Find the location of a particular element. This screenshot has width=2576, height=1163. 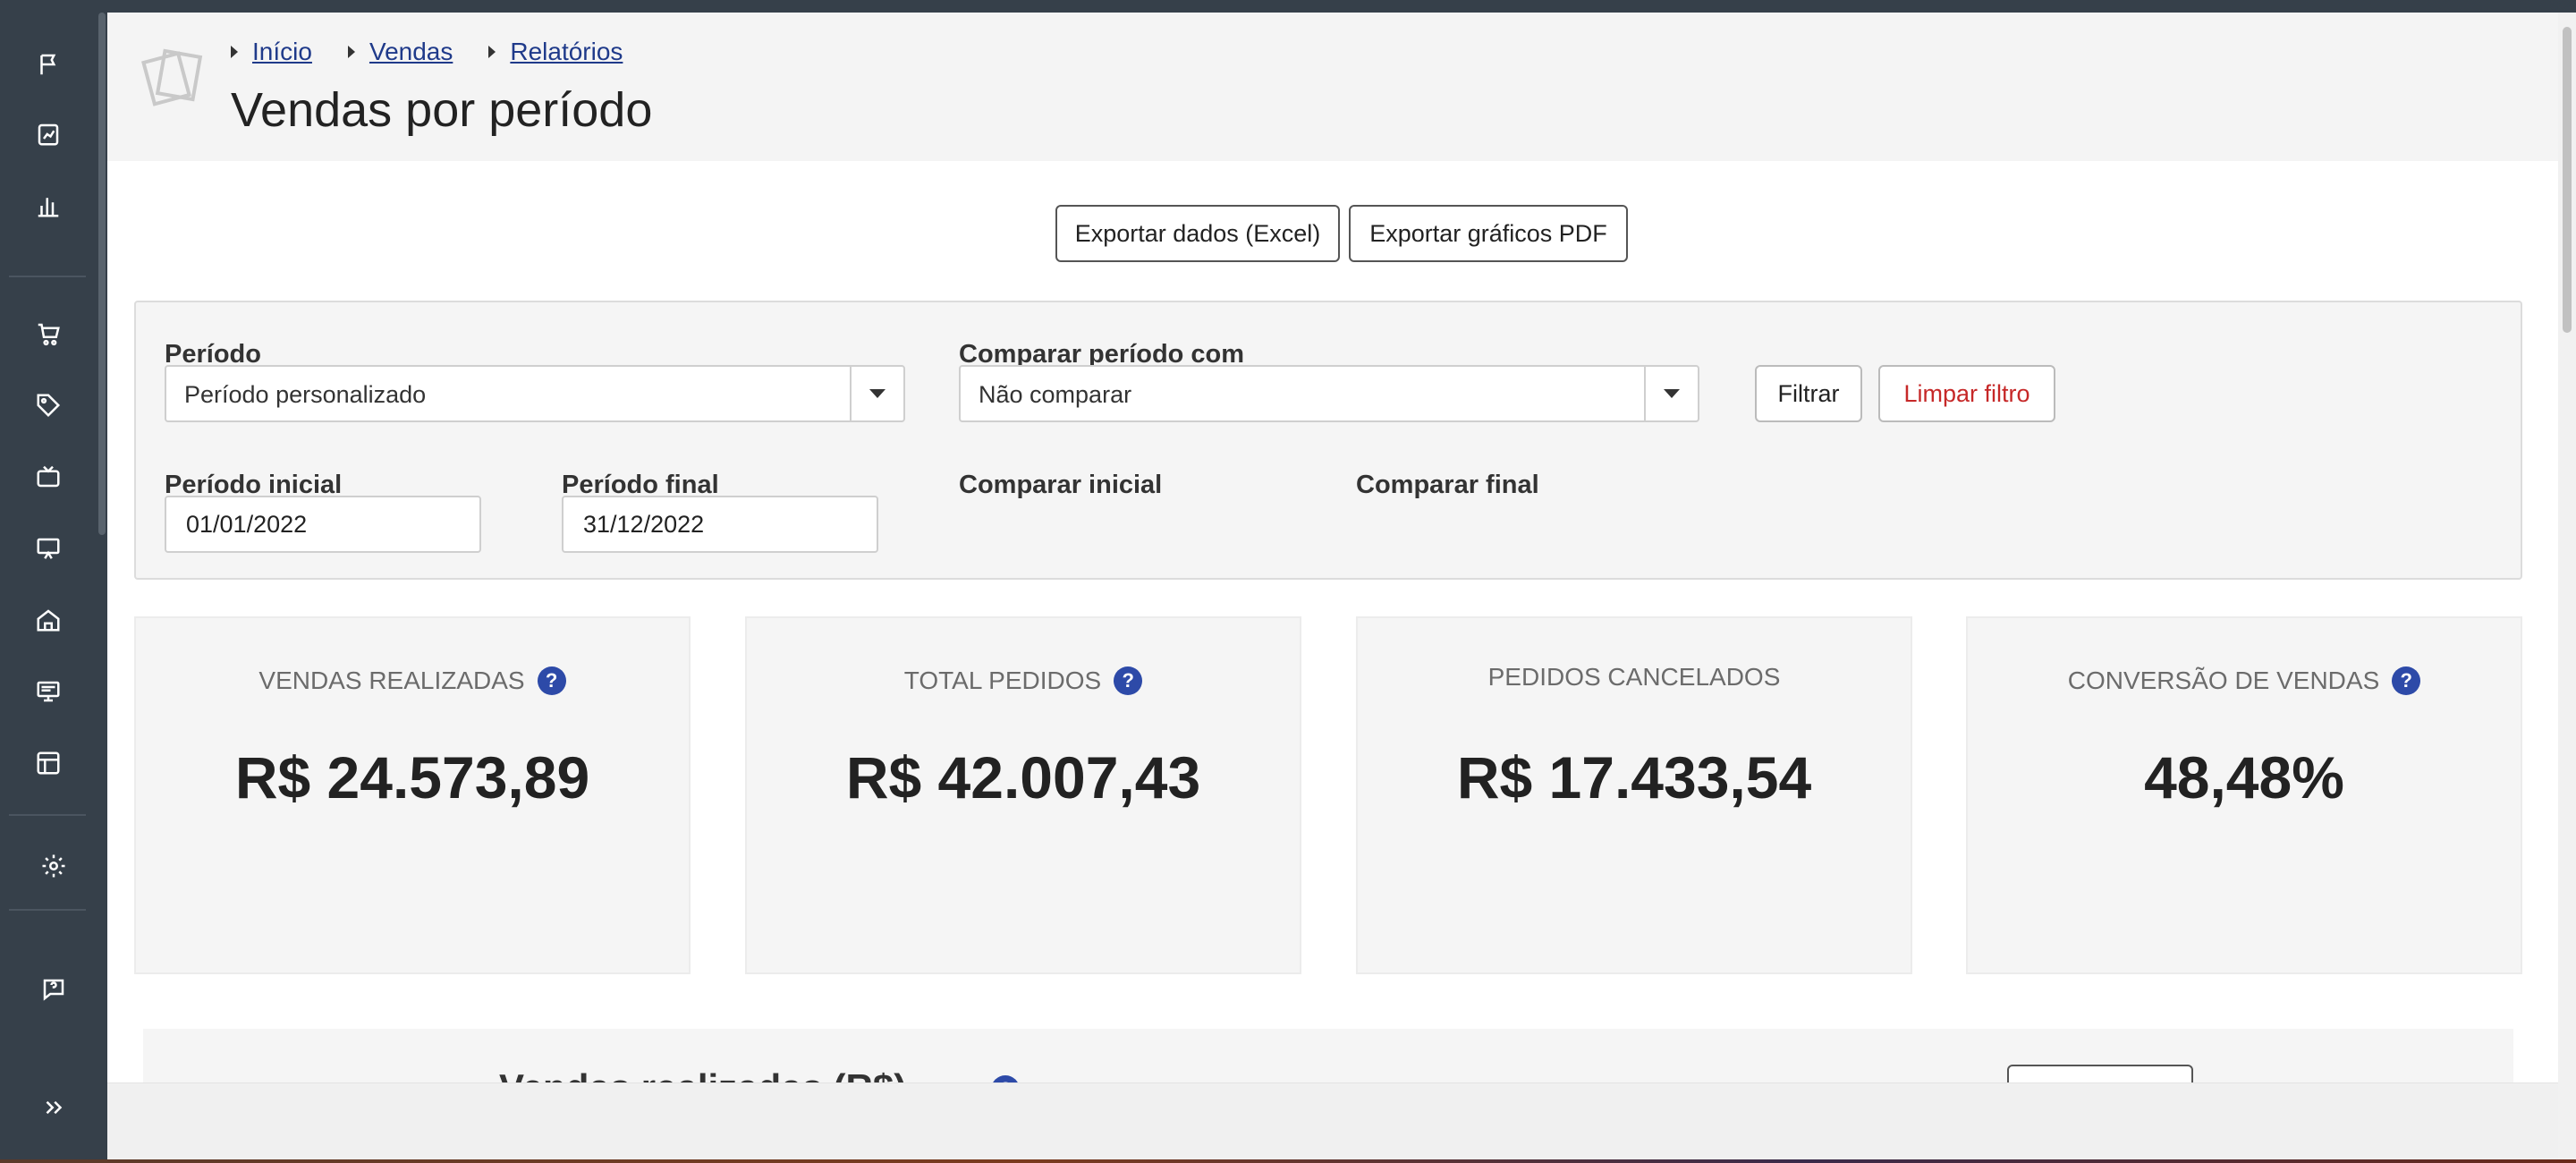

breadcrumb-item: Vendas is located at coordinates (400, 52).